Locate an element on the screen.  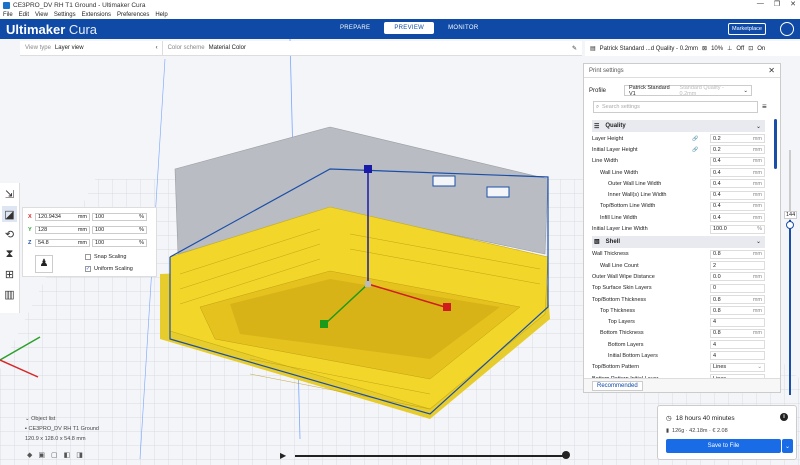
settings-menu-icon: ≡ is located at coordinates (764, 106).